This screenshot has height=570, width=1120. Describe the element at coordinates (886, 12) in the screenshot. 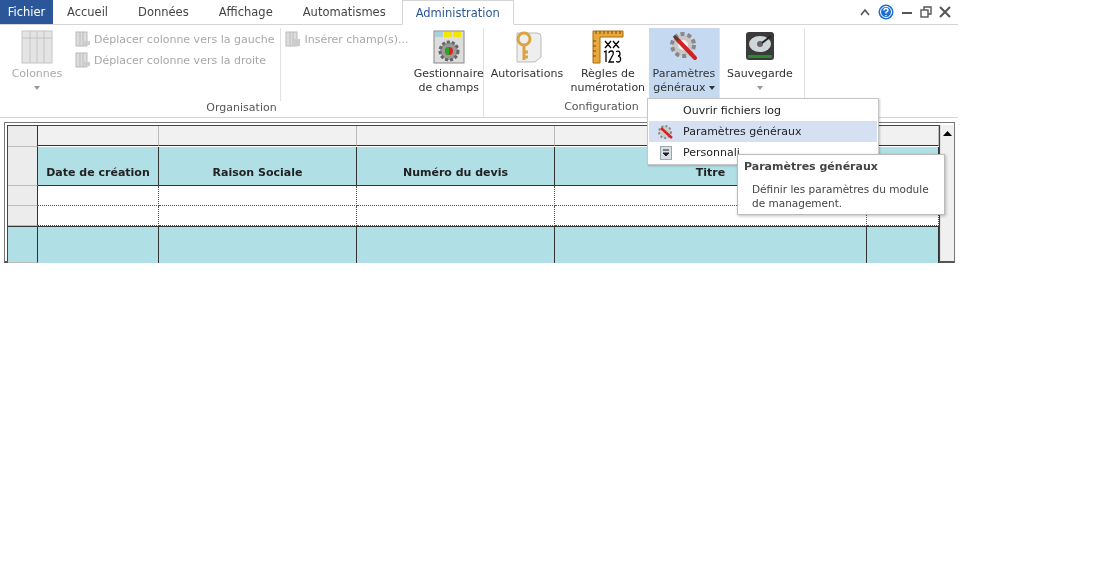

I see `help-icon` at that location.